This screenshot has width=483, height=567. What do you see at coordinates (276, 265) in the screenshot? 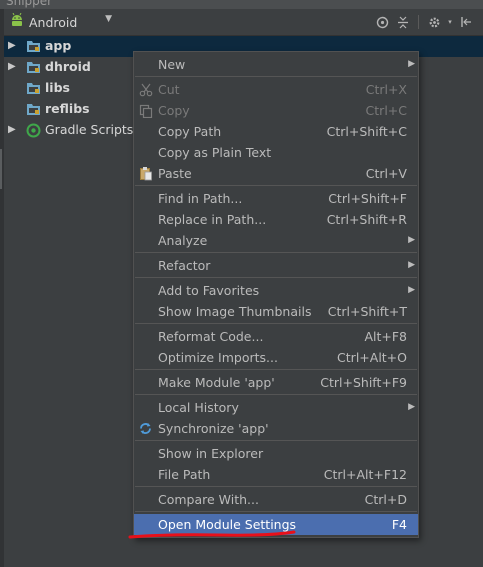
I see `menu-item-refactor: Refactor ▶` at bounding box center [276, 265].